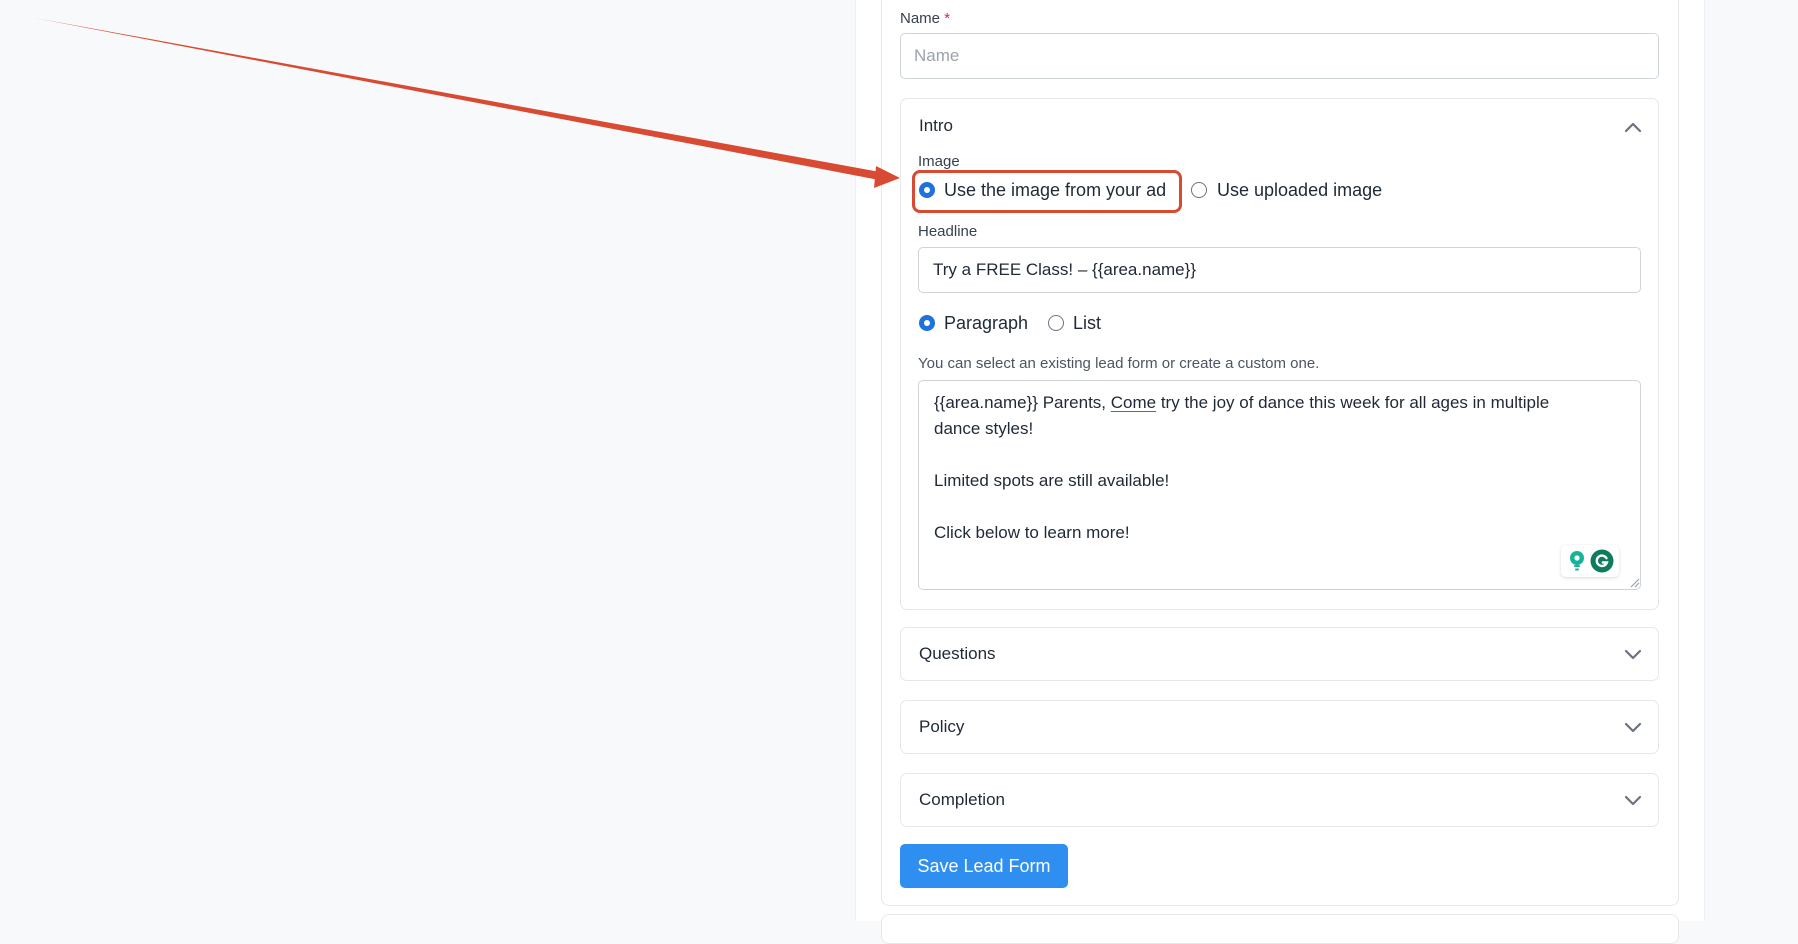  What do you see at coordinates (1056, 323) in the screenshot?
I see `radio-list` at bounding box center [1056, 323].